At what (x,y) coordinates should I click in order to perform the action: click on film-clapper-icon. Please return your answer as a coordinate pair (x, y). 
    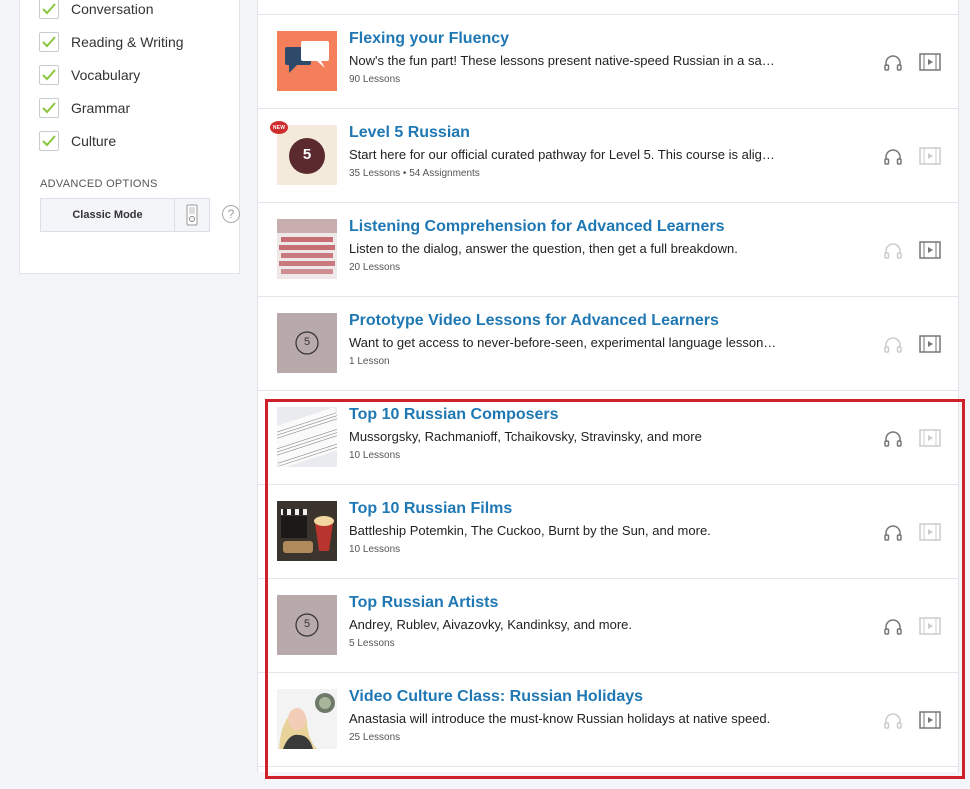
    Looking at the image, I should click on (307, 531).